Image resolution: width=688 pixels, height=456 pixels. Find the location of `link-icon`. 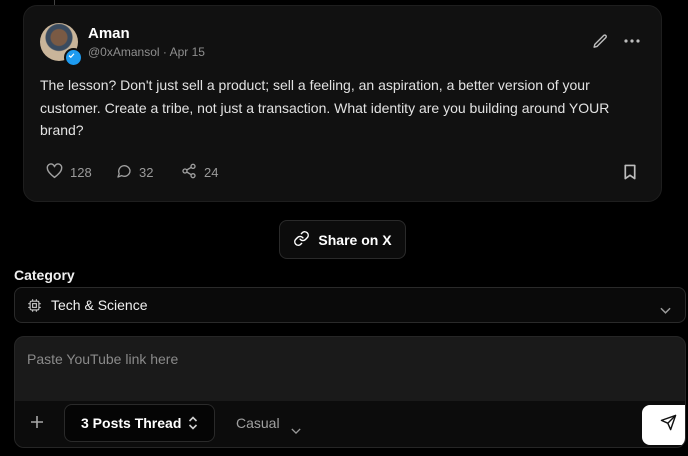

link-icon is located at coordinates (301, 240).